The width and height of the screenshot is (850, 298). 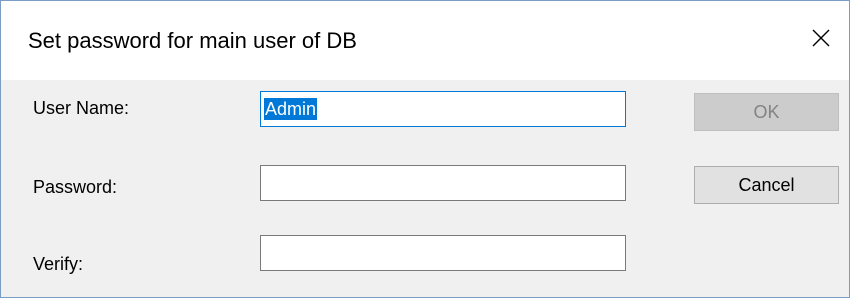 What do you see at coordinates (75, 187) in the screenshot?
I see `password-label: Password:` at bounding box center [75, 187].